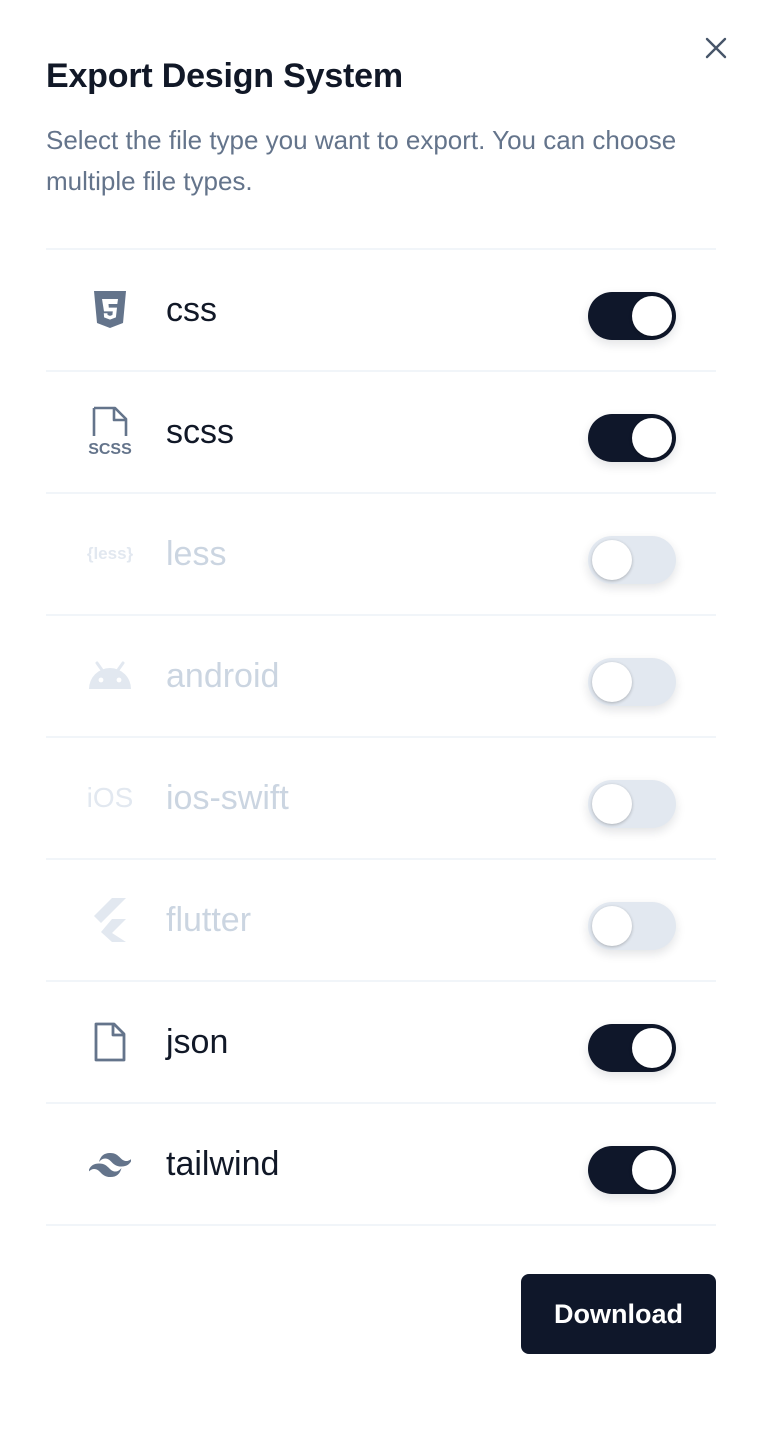 The width and height of the screenshot is (764, 1430). What do you see at coordinates (381, 1043) in the screenshot?
I see `file-type-row-json: json` at bounding box center [381, 1043].